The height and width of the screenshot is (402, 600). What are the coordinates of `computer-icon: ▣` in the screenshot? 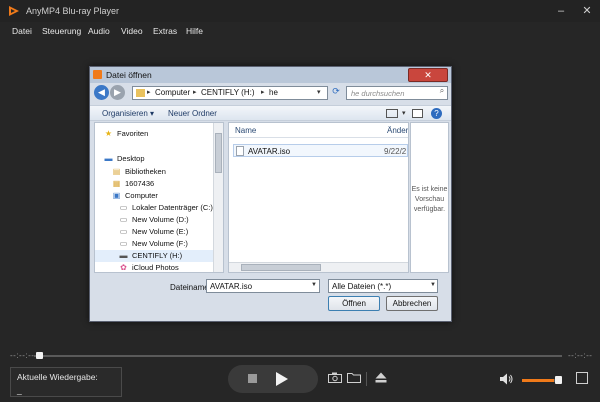 It's located at (116, 195).